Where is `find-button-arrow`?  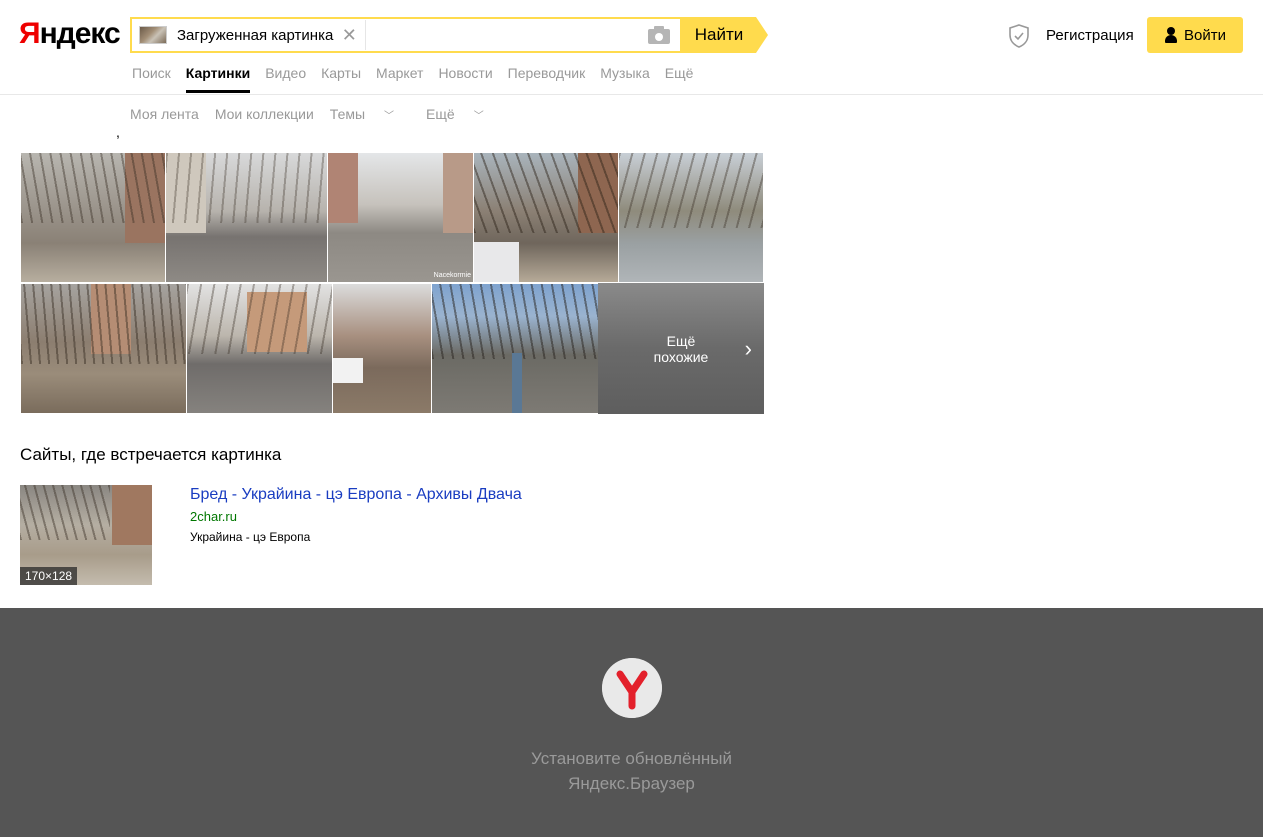
find-button-arrow is located at coordinates (762, 35).